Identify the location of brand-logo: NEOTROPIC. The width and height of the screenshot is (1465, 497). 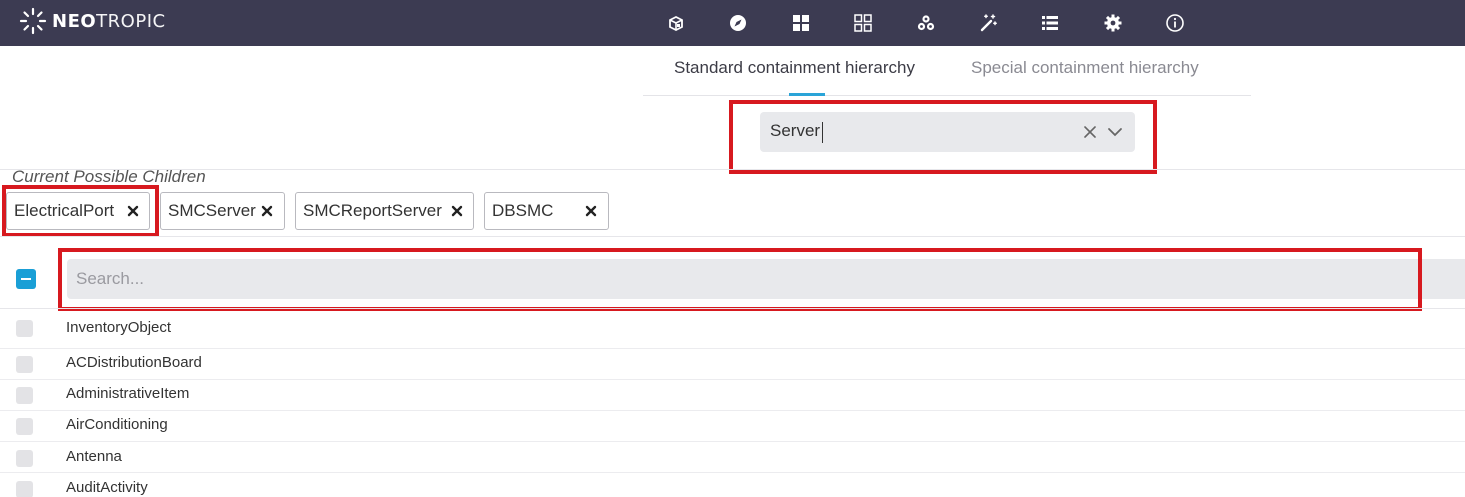
(92, 21).